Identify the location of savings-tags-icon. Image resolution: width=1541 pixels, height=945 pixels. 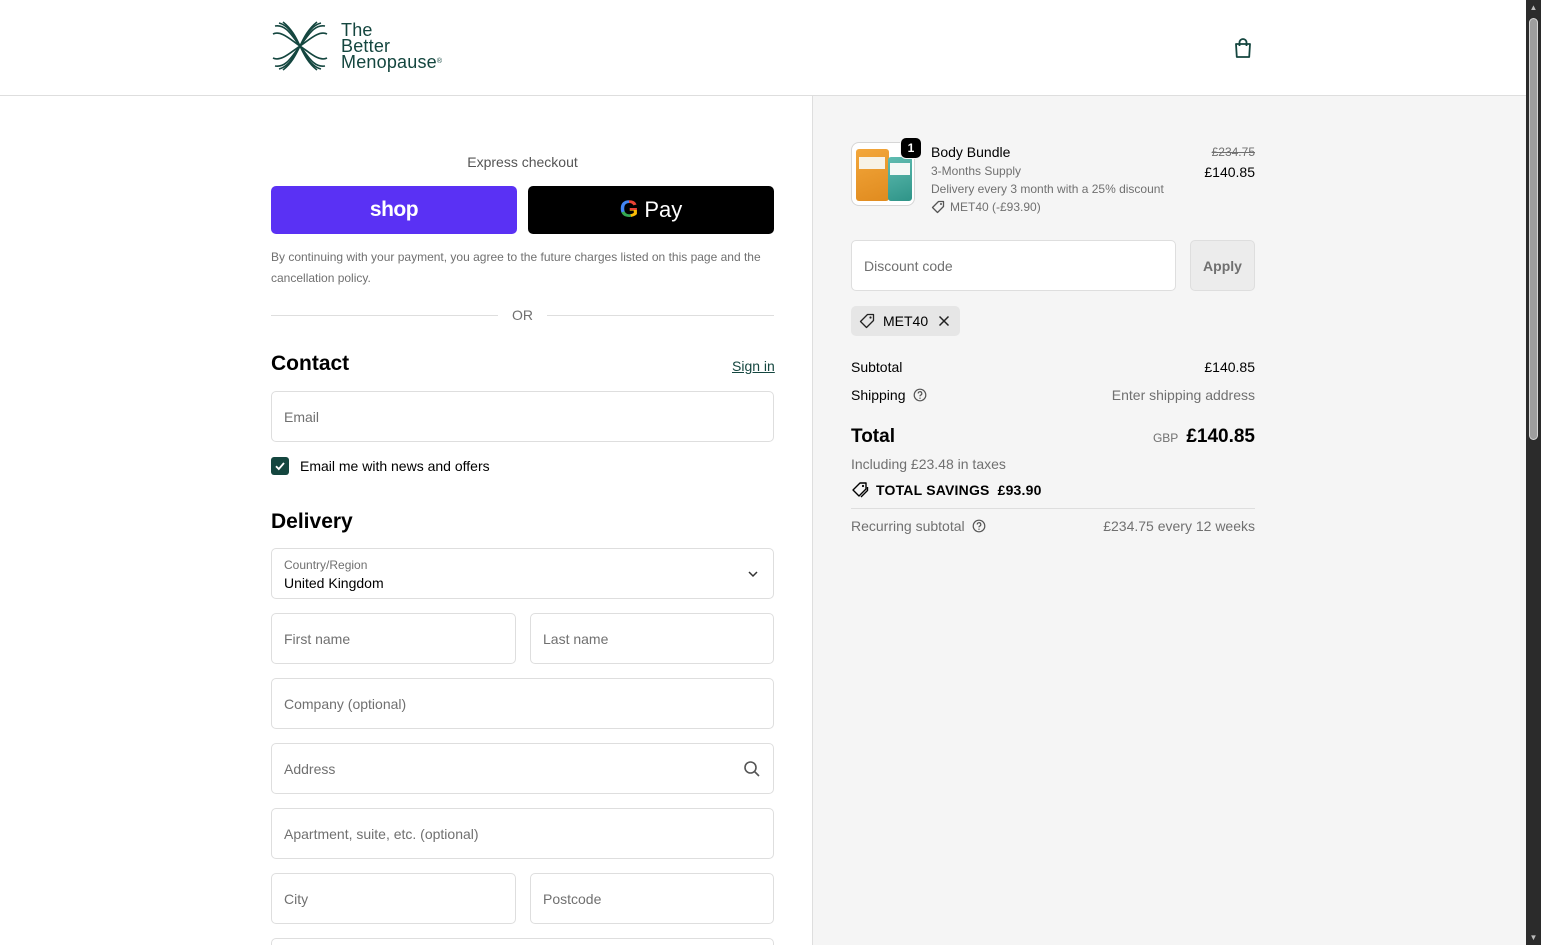
(860, 490).